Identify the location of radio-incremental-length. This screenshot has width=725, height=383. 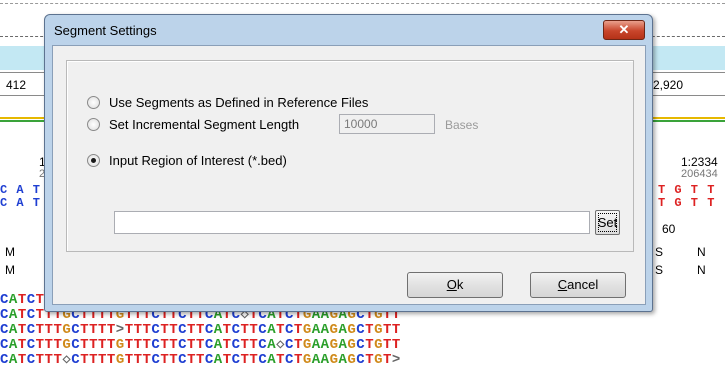
(93, 124).